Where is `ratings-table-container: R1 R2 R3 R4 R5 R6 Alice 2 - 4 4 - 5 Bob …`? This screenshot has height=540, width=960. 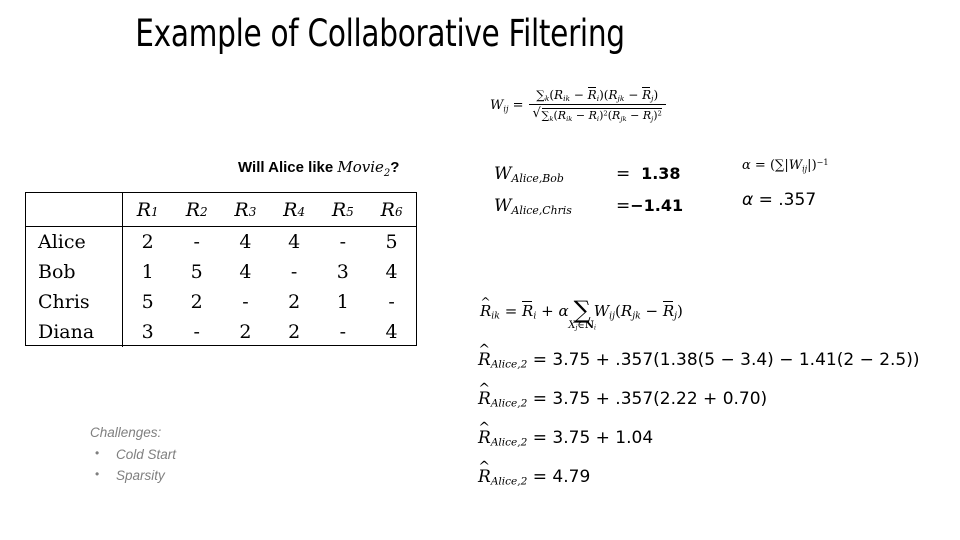
ratings-table-container: R1 R2 R3 R4 R5 R6 Alice 2 - 4 4 - 5 Bob … is located at coordinates (221, 269).